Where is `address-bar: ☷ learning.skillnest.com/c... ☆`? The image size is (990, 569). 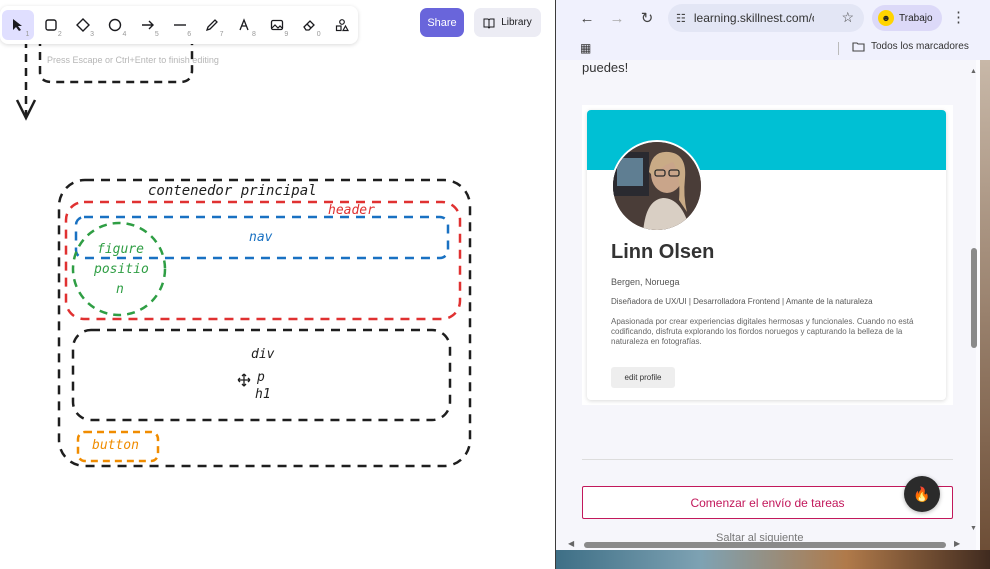 address-bar: ☷ learning.skillnest.com/c... ☆ is located at coordinates (766, 18).